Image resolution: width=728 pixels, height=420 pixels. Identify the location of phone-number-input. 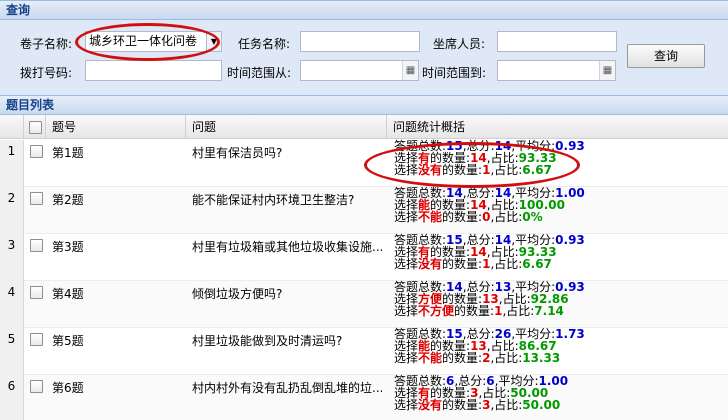
(153, 70).